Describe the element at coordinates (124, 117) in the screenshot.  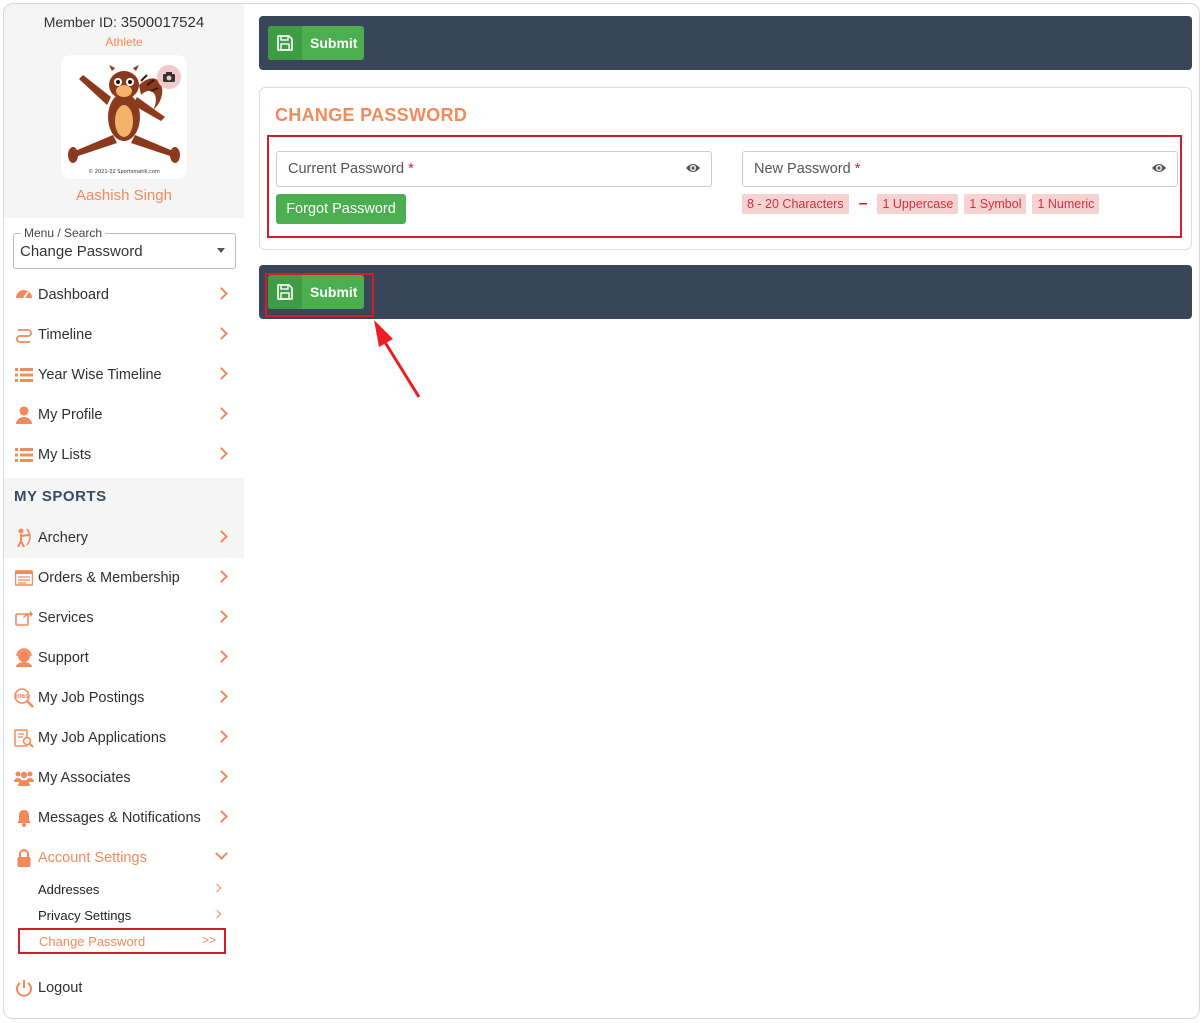
I see `avatar: © 2021-22 Sportsmatik.com` at that location.